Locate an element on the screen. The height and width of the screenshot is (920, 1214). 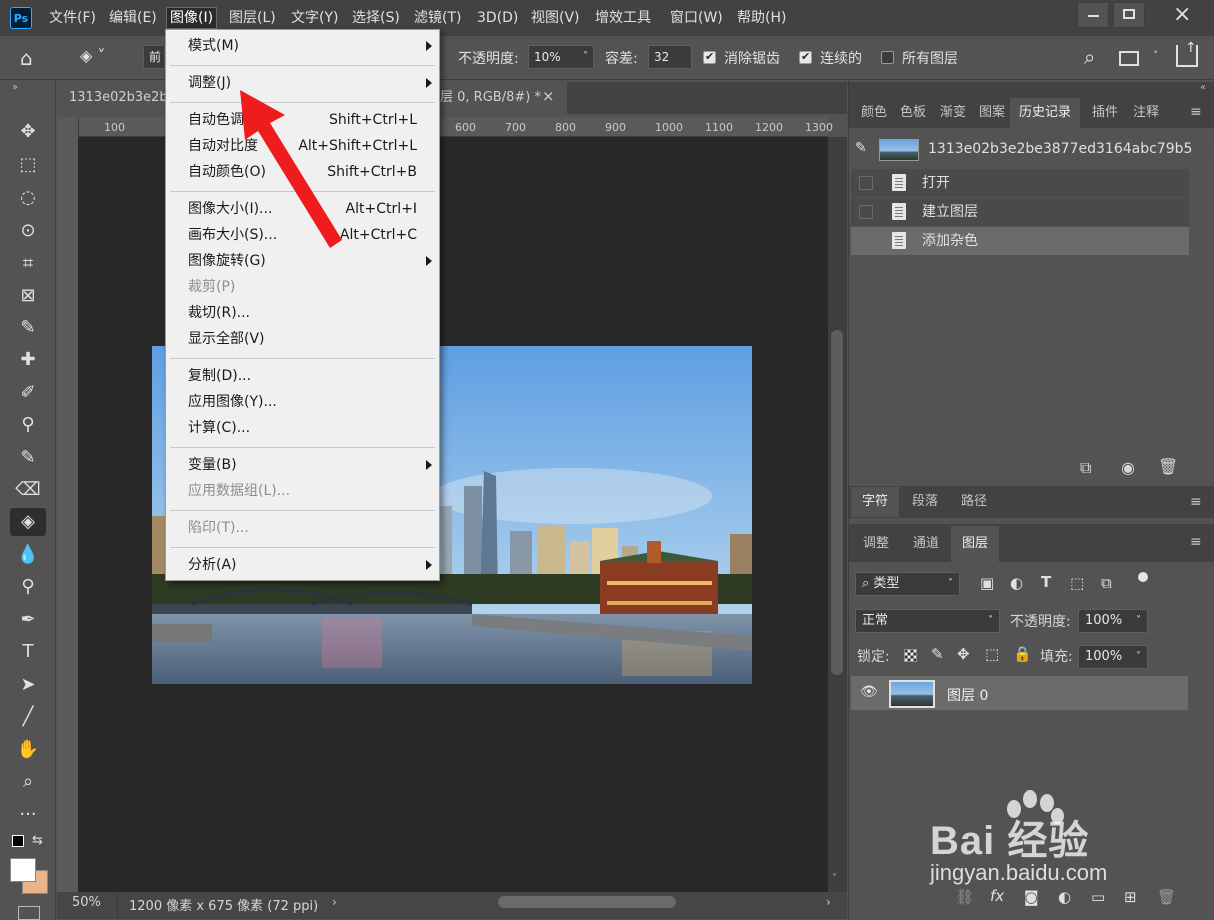
pixel-filter-icon: ▣ is located at coordinates (987, 583).